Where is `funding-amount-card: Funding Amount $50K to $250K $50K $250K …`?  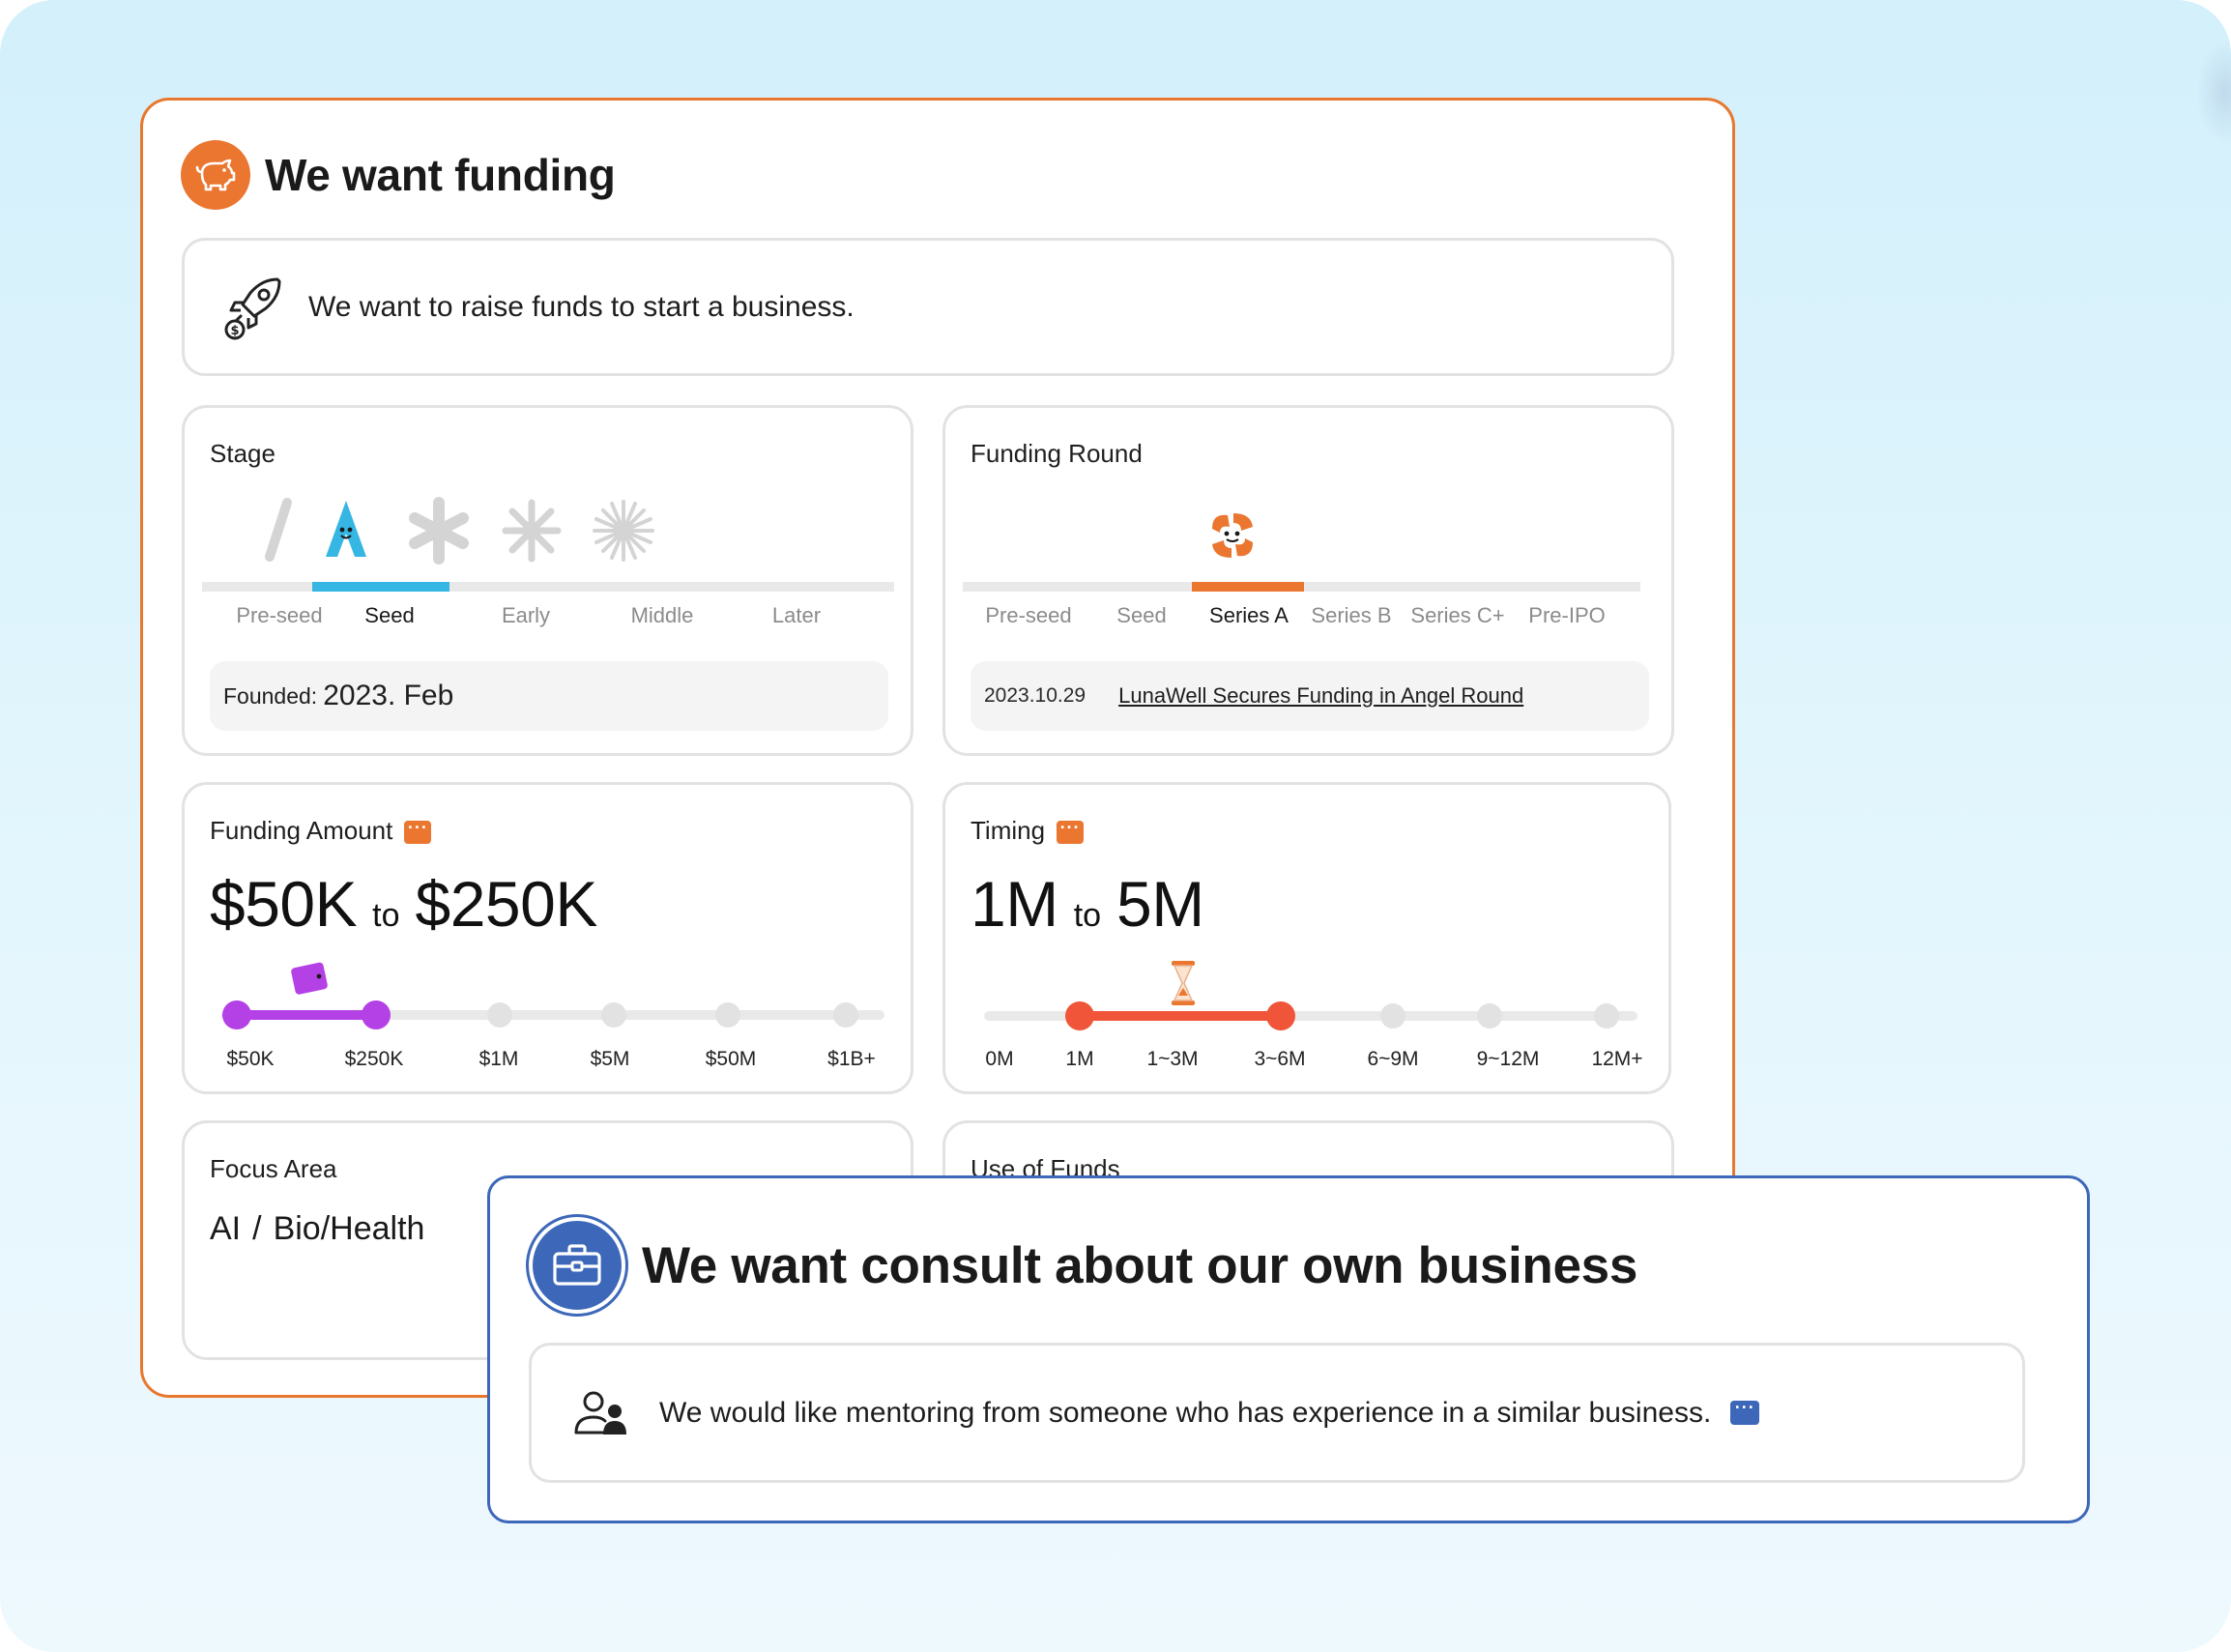 funding-amount-card: Funding Amount $50K to $250K $50K $250K … is located at coordinates (547, 938).